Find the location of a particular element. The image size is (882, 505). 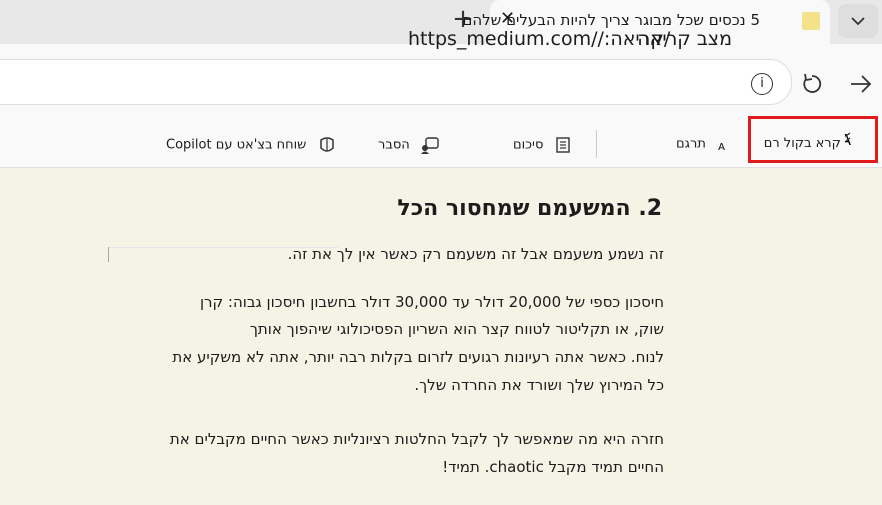

explain-button: הסבר is located at coordinates (409, 145).